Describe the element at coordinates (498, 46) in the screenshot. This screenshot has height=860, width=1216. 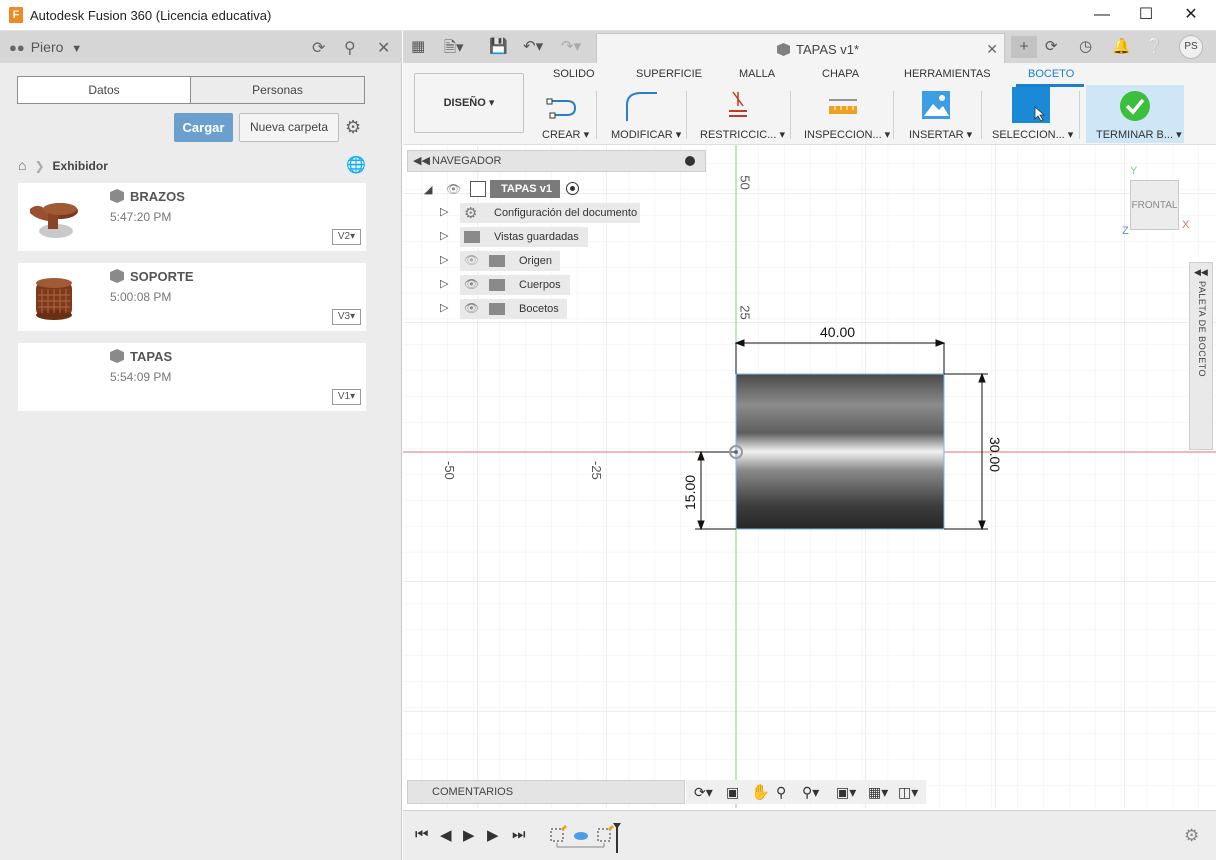
I see `save-icon: 💾` at that location.